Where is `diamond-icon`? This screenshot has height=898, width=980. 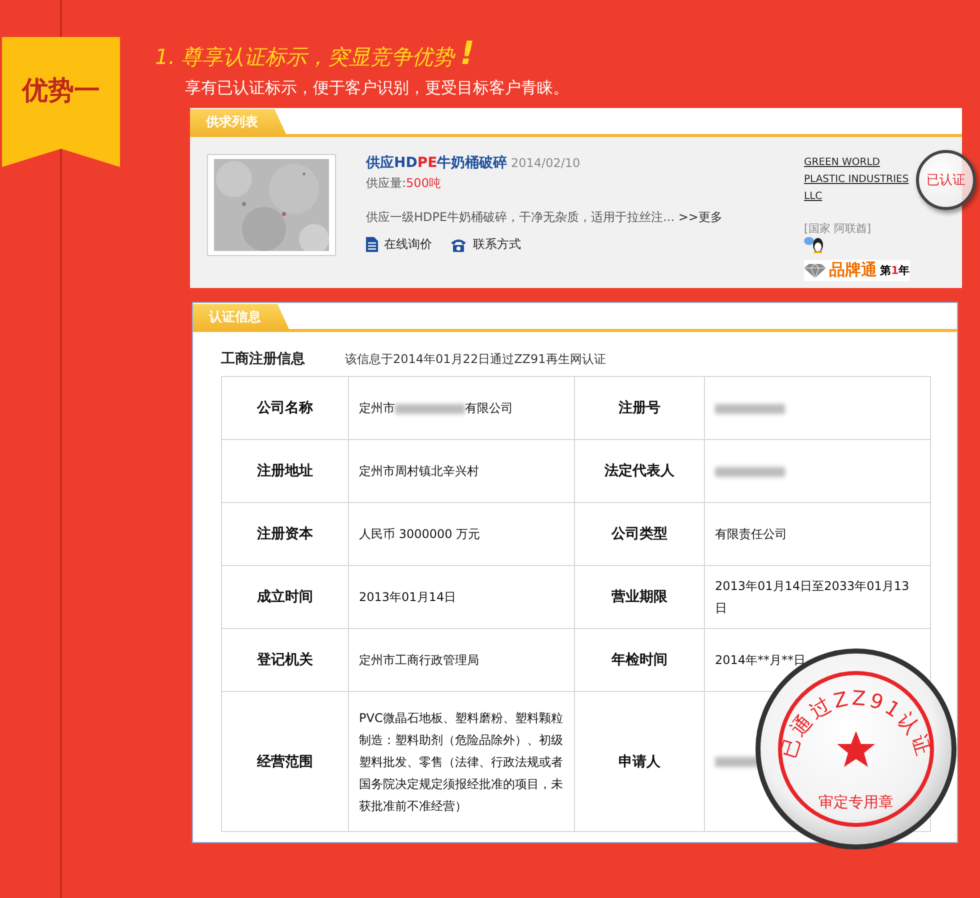
diamond-icon is located at coordinates (815, 271).